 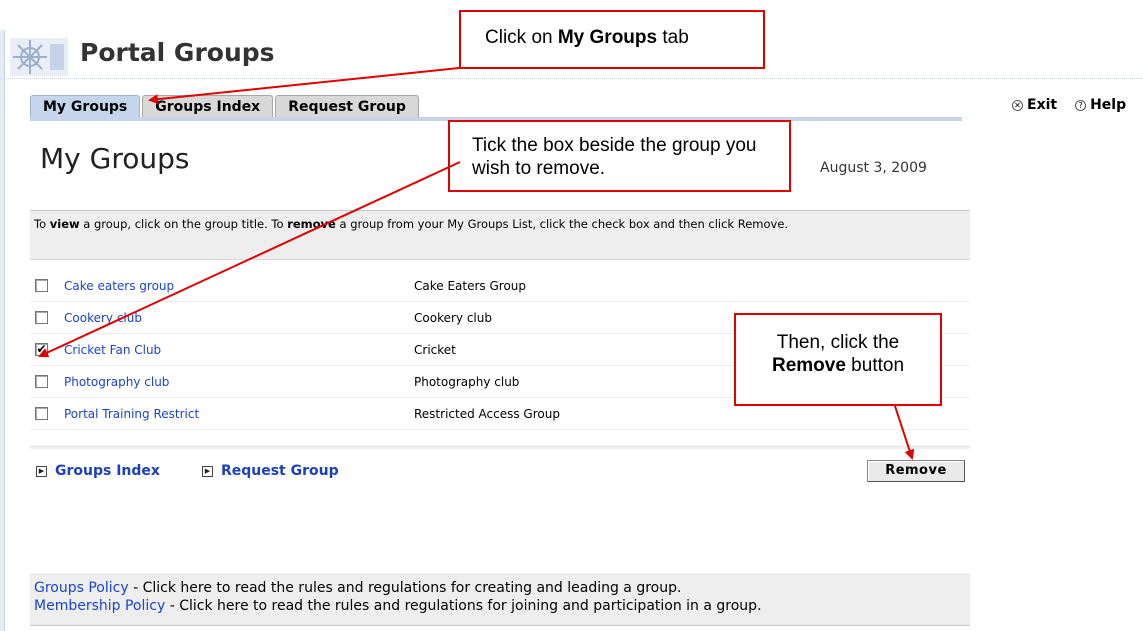 I want to click on callout3-post: button, so click(x=875, y=365).